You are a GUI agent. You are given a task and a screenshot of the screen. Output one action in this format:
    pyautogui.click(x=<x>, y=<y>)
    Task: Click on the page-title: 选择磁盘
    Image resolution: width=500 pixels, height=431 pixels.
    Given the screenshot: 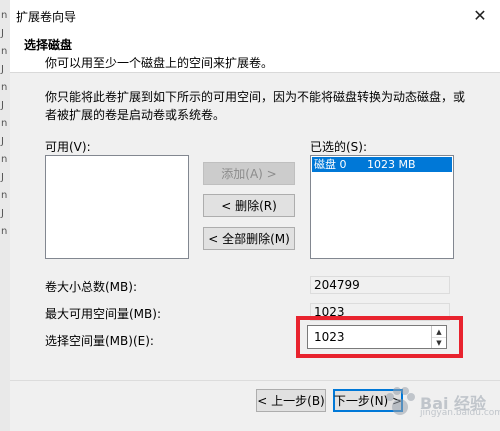 What is the action you would take?
    pyautogui.click(x=48, y=45)
    